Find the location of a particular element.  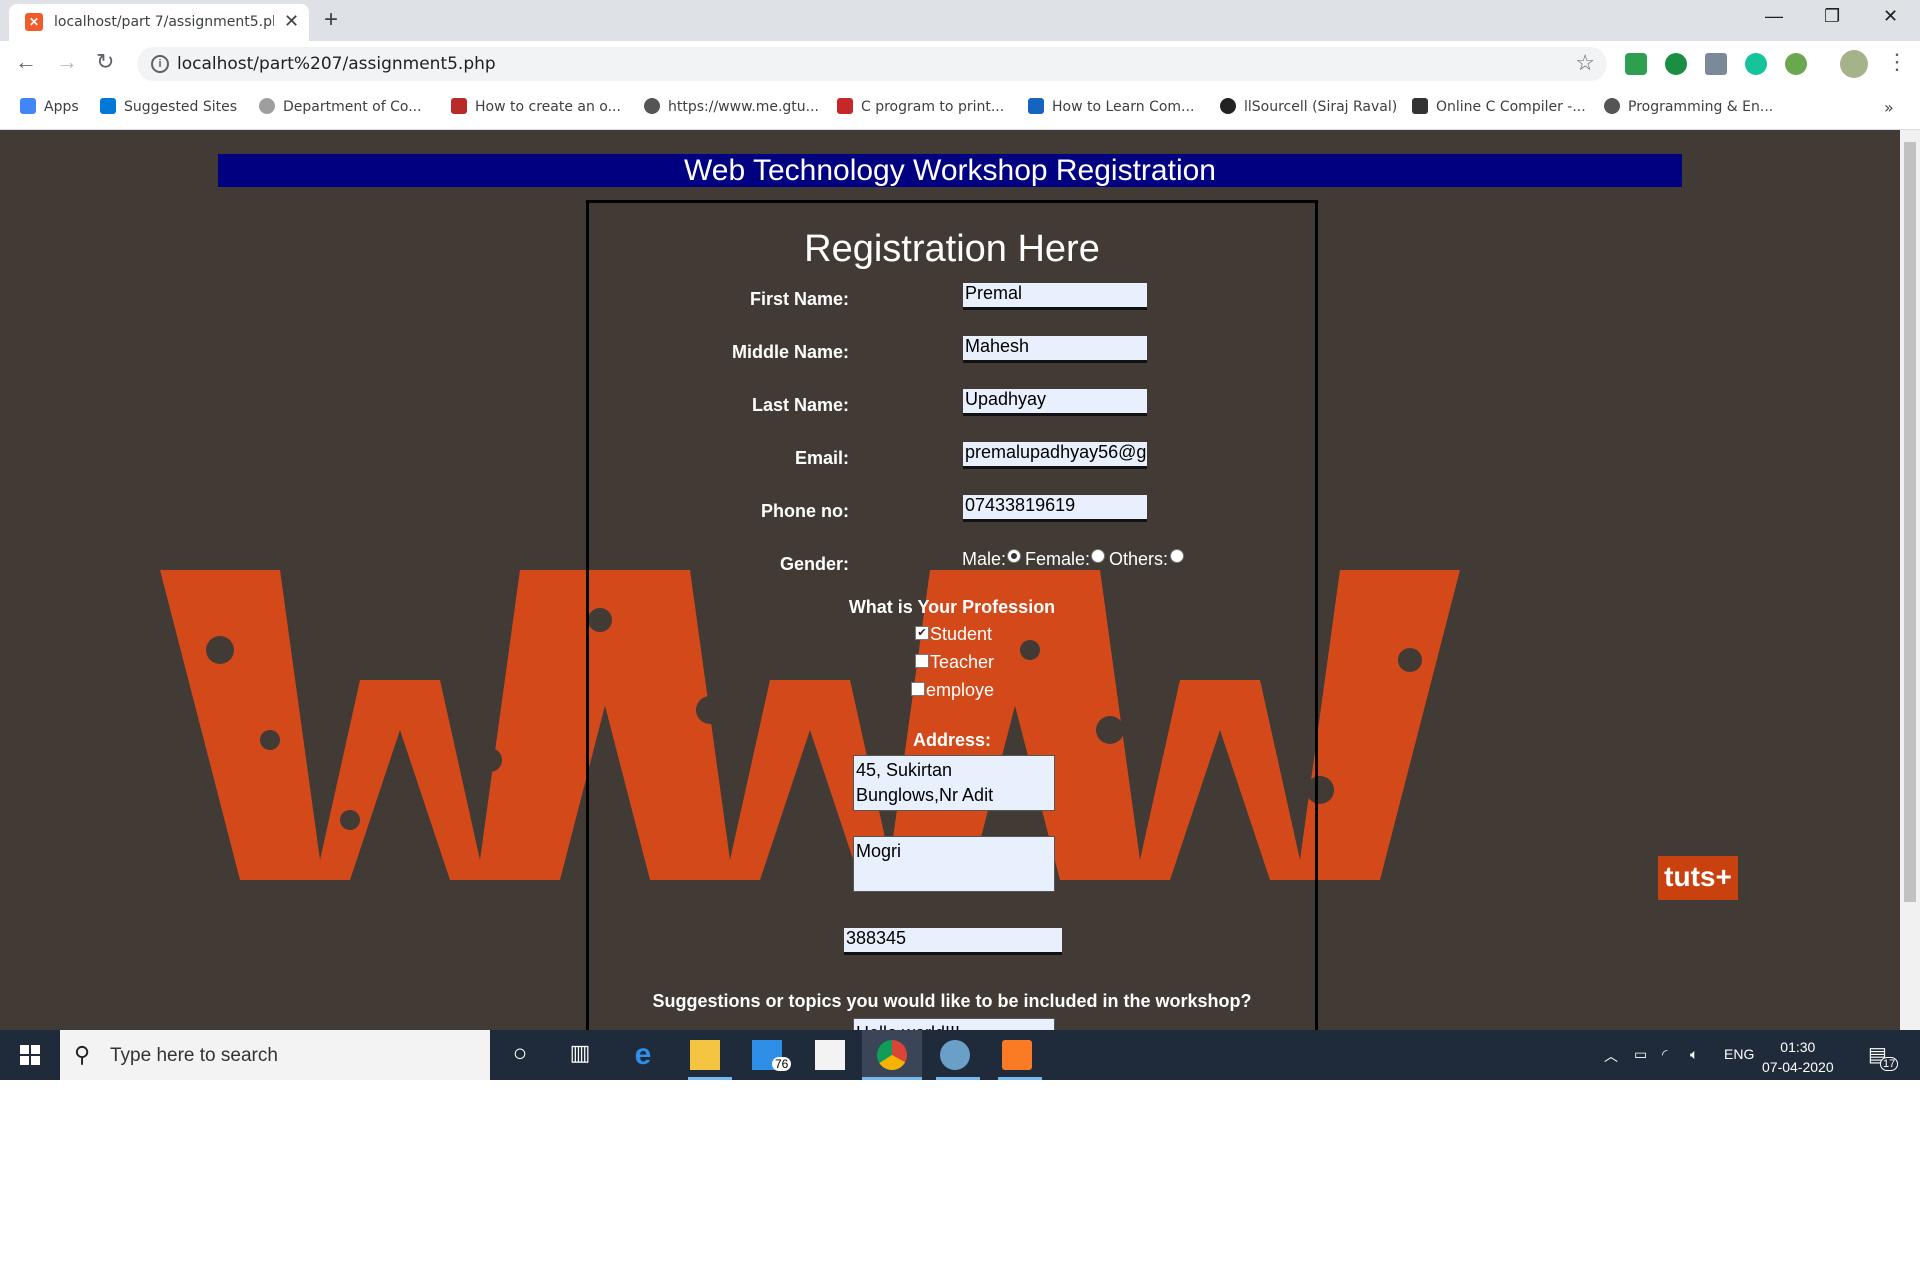

info-icon: i is located at coordinates (160, 64).